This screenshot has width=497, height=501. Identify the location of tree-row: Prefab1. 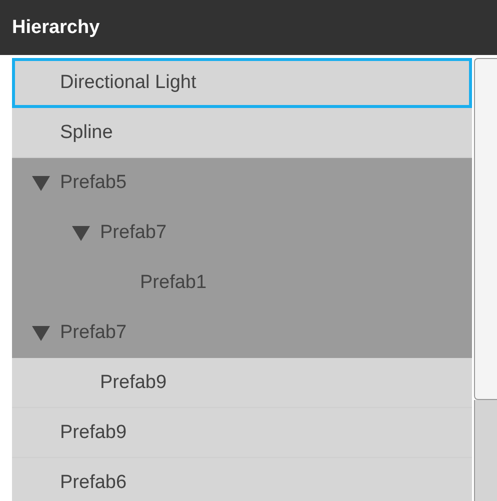
(242, 283).